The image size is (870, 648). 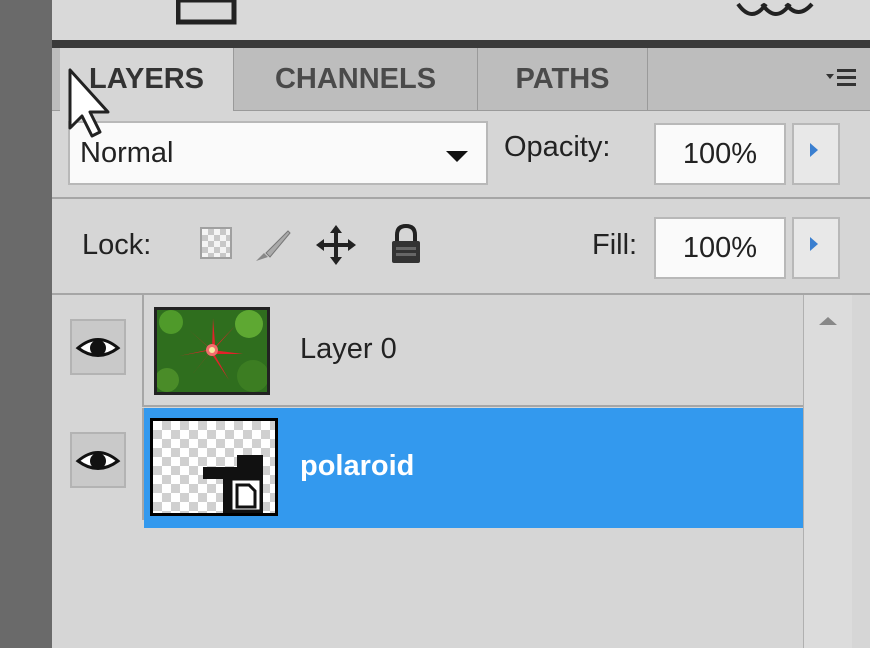 I want to click on blend-mode-select: Normal, so click(x=278, y=153).